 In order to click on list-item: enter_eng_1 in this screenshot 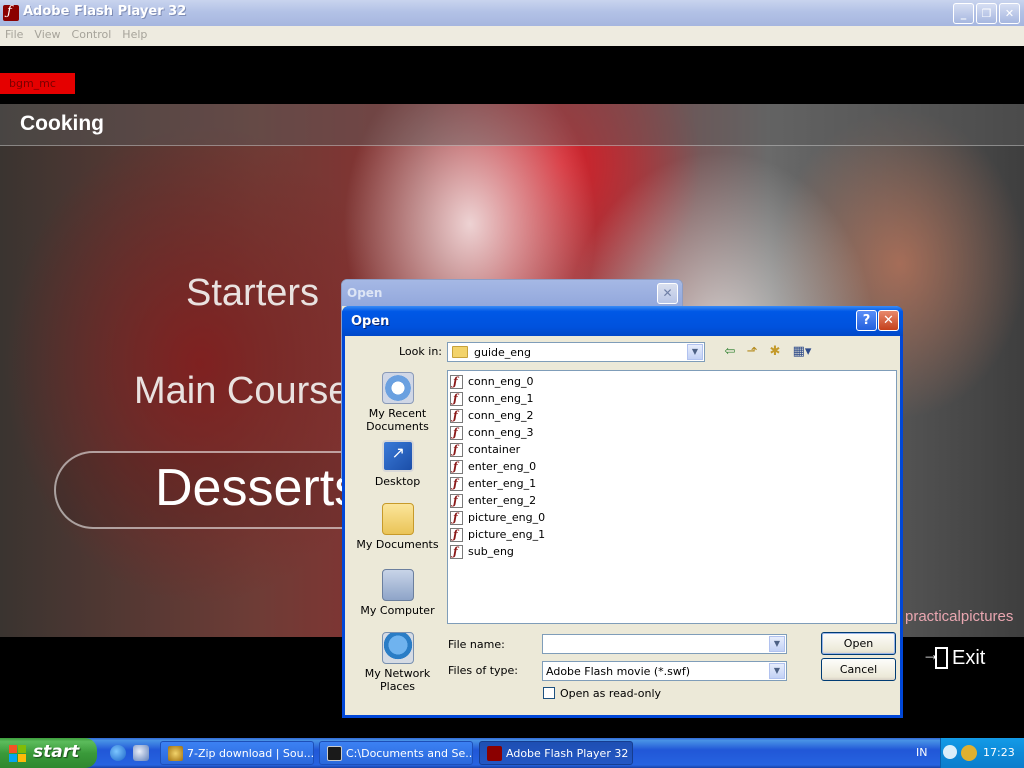, I will do `click(493, 484)`.